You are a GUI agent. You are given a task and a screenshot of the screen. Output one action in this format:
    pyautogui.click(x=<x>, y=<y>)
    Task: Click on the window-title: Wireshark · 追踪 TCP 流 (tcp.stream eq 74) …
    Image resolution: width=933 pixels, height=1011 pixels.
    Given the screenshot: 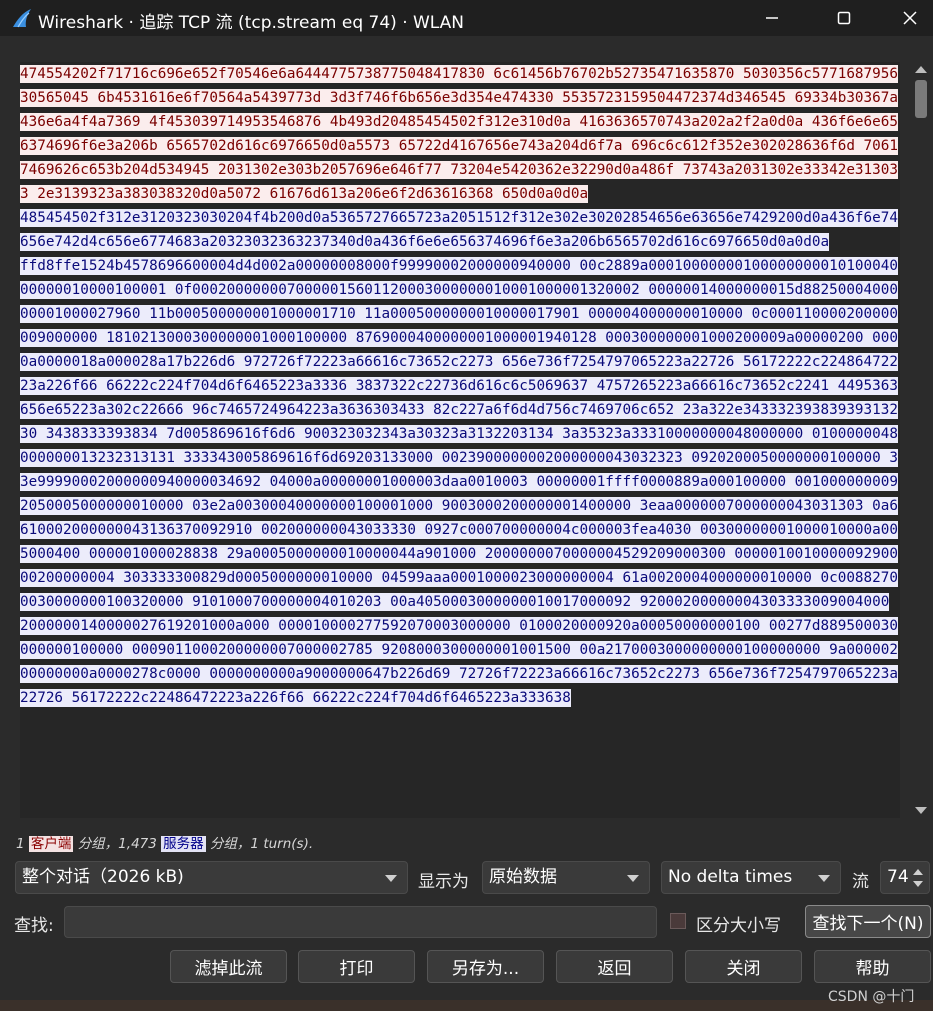 What is the action you would take?
    pyautogui.click(x=251, y=23)
    